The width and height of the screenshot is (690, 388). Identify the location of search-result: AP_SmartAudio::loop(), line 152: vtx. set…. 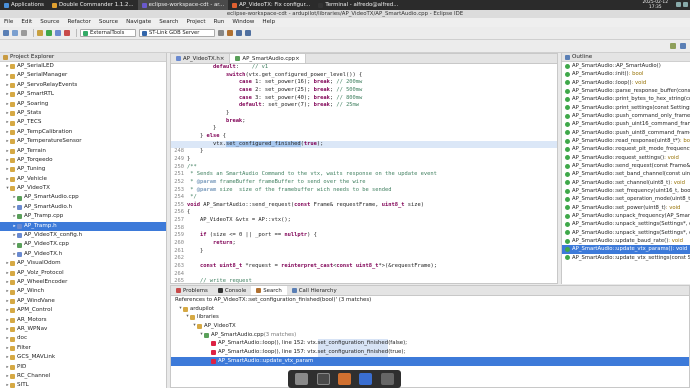
(430, 344).